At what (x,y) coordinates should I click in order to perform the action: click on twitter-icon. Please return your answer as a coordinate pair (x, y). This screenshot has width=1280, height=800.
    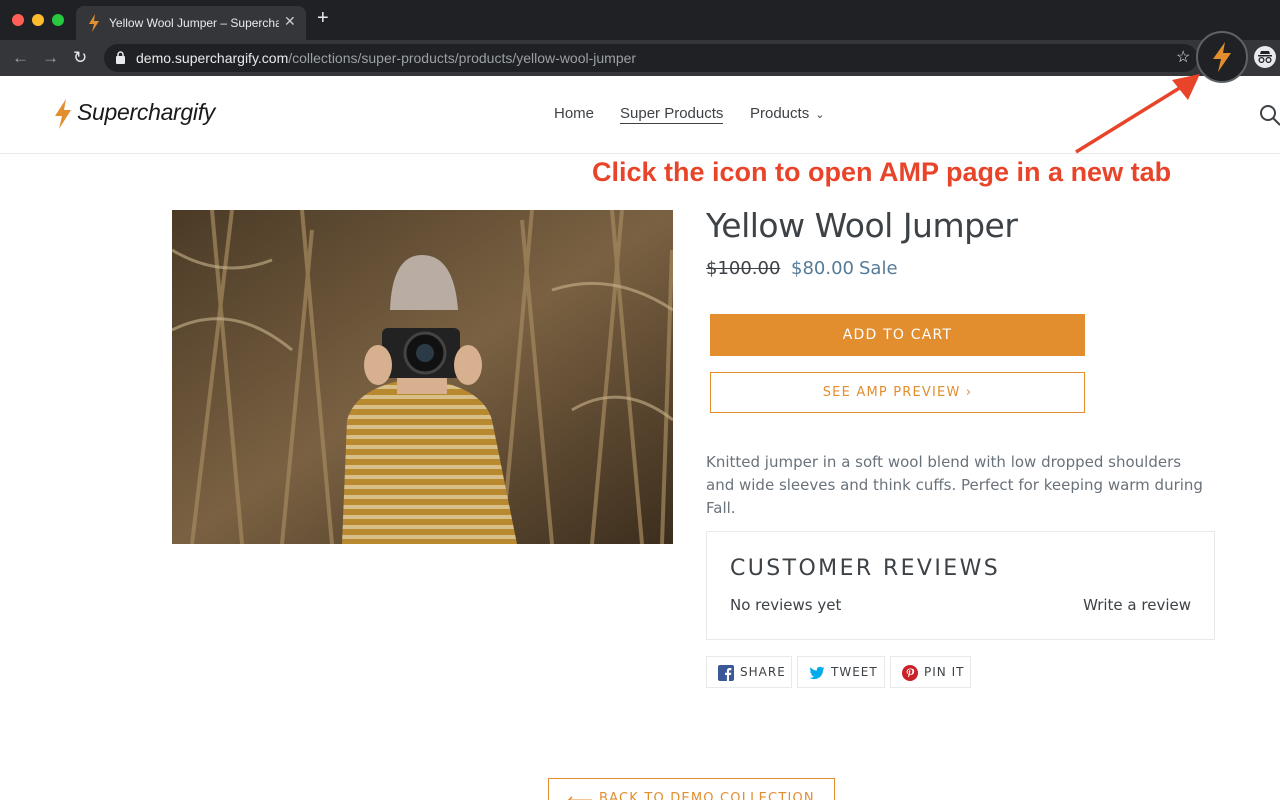
    Looking at the image, I should click on (817, 673).